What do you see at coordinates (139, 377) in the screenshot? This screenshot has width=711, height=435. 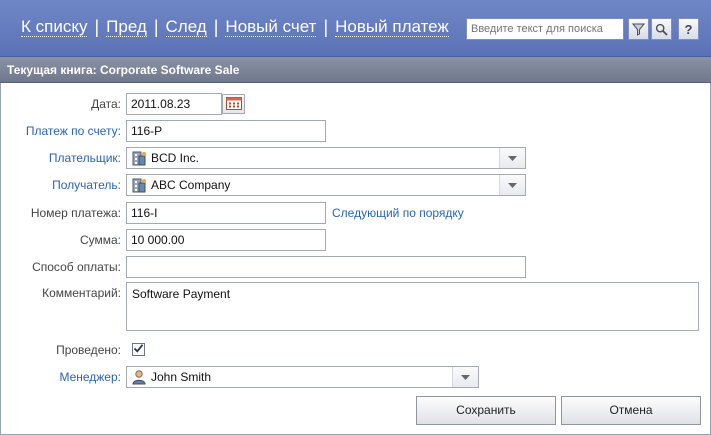 I see `user-icon` at bounding box center [139, 377].